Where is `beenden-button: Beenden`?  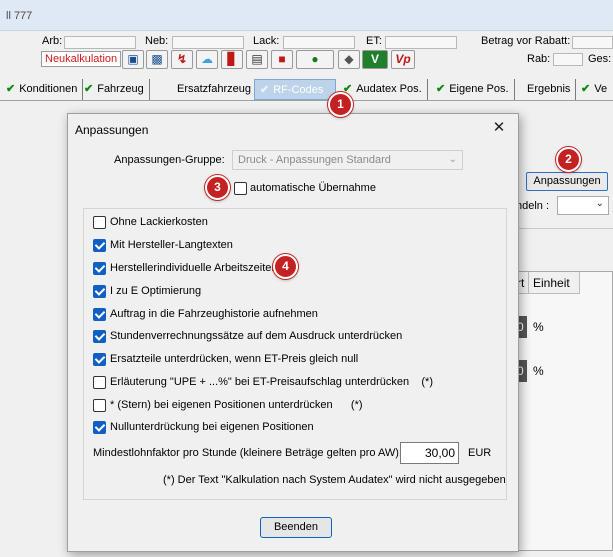 beenden-button: Beenden is located at coordinates (296, 527).